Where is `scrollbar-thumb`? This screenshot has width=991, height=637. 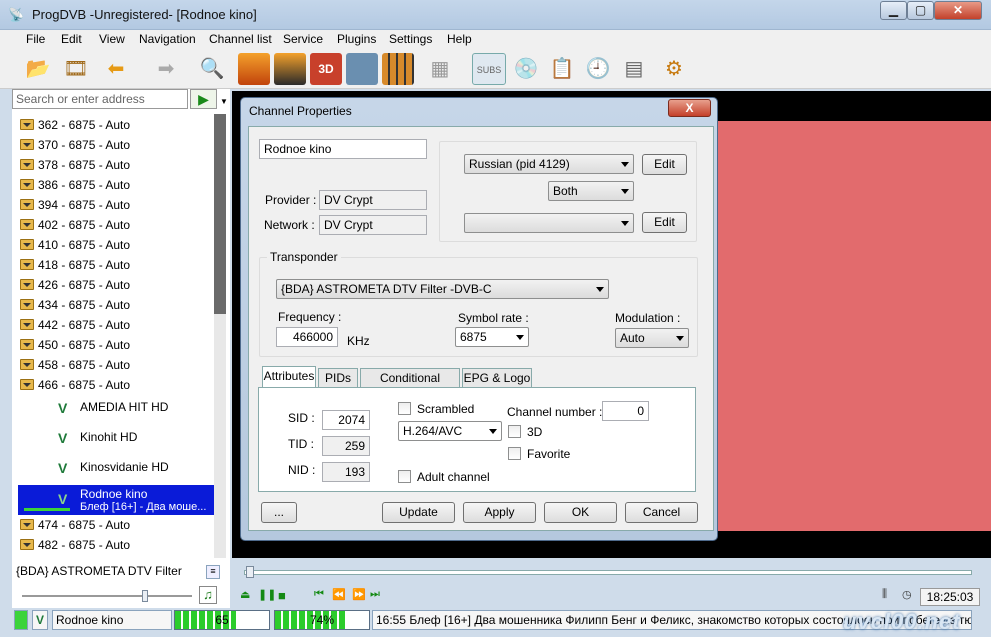 scrollbar-thumb is located at coordinates (220, 214).